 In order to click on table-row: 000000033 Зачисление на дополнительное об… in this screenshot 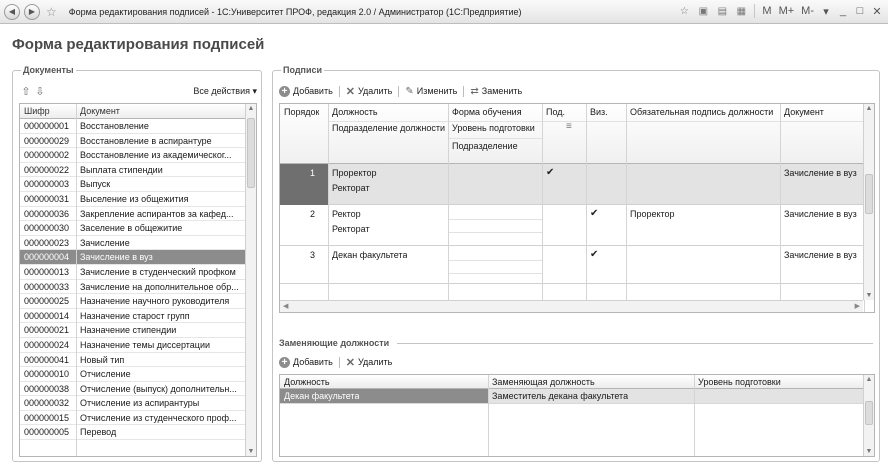, I will do `click(138, 287)`.